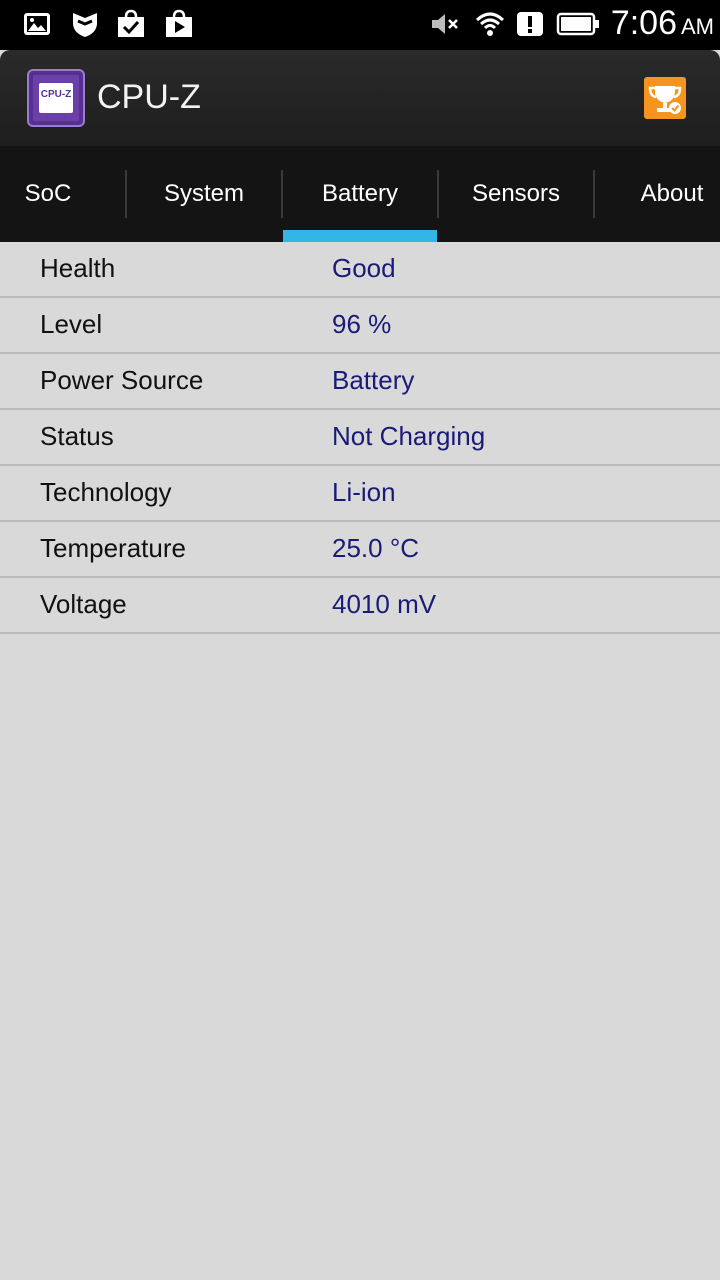 The width and height of the screenshot is (720, 1280). Describe the element at coordinates (85, 25) in the screenshot. I see `shield-icon` at that location.